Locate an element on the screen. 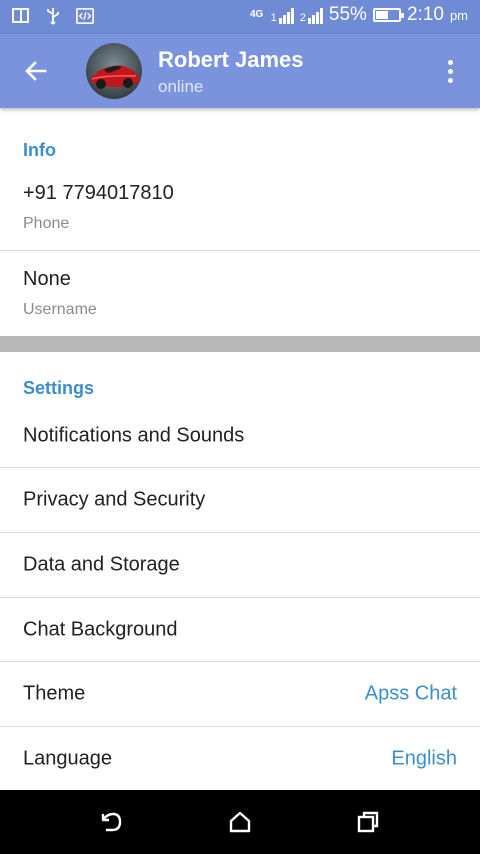 Image resolution: width=480 pixels, height=854 pixels. battery-icon is located at coordinates (388, 15).